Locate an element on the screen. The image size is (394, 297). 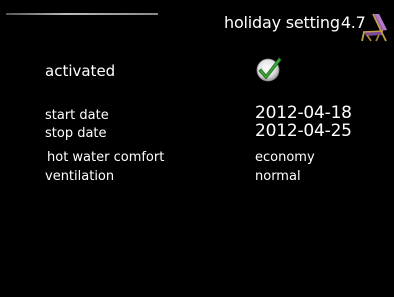
ventilation-label: ventilation is located at coordinates (80, 176).